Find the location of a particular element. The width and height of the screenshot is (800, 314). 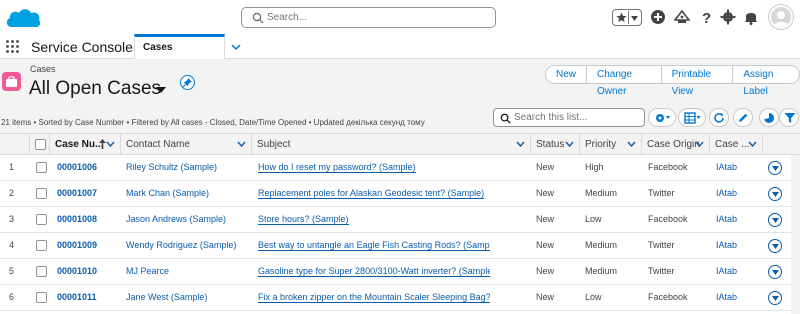

app-launcher-icon is located at coordinates (13, 47).